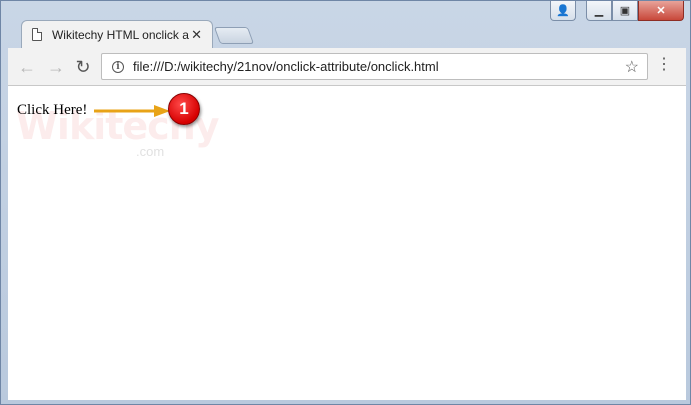  What do you see at coordinates (661, 11) in the screenshot?
I see `close-window-button: ✕` at bounding box center [661, 11].